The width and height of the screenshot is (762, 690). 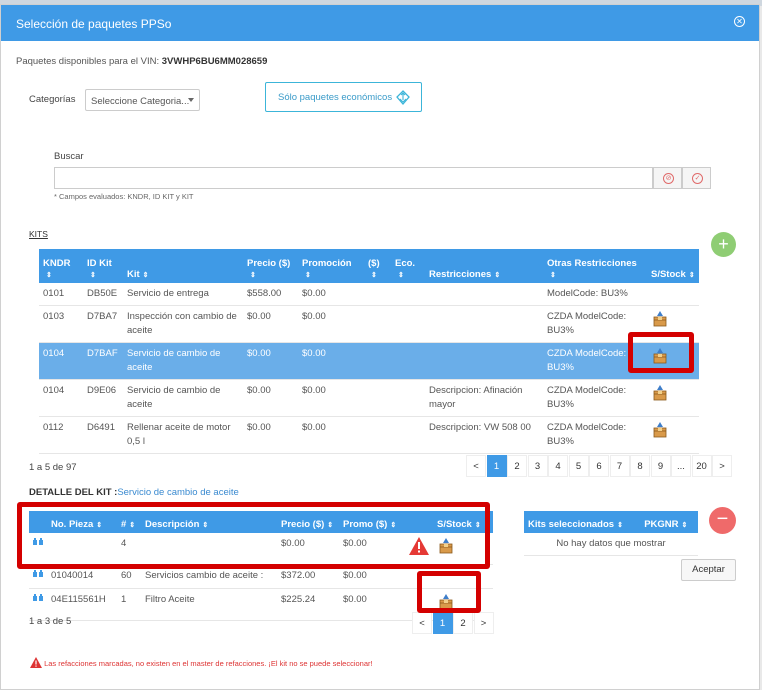 I want to click on detail-count: 1 a 3 de 5, so click(x=50, y=621).